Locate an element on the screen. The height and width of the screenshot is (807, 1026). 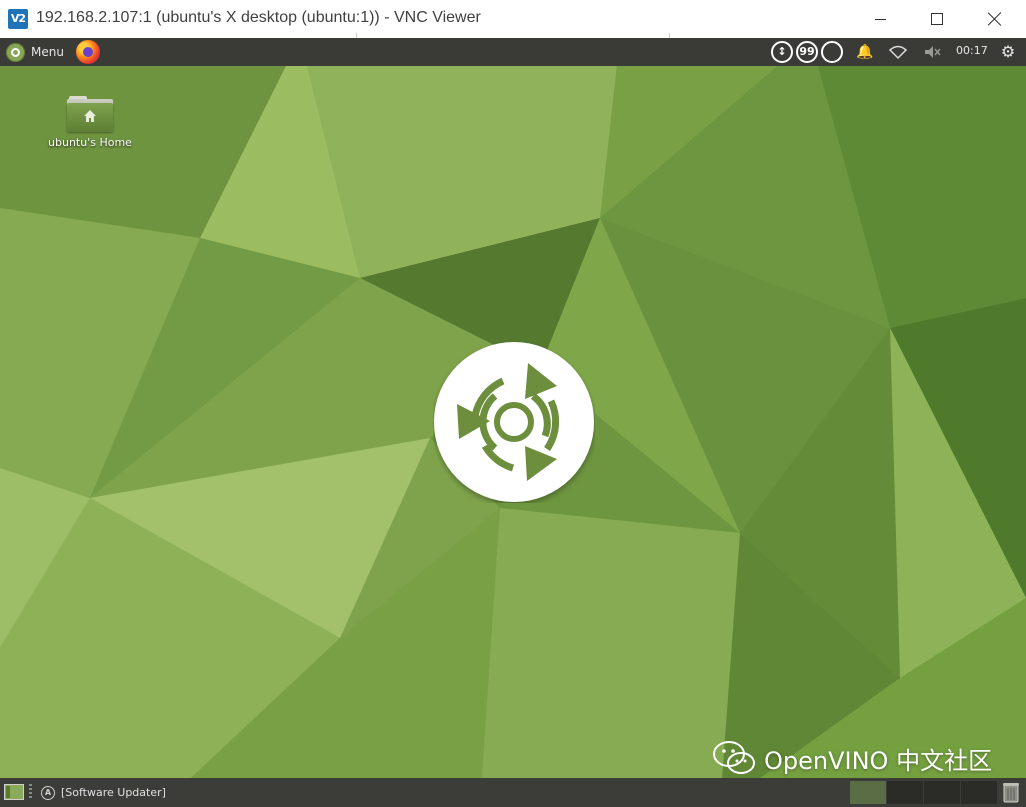
desktop-icon-home: ubuntu's Home is located at coordinates (90, 121).